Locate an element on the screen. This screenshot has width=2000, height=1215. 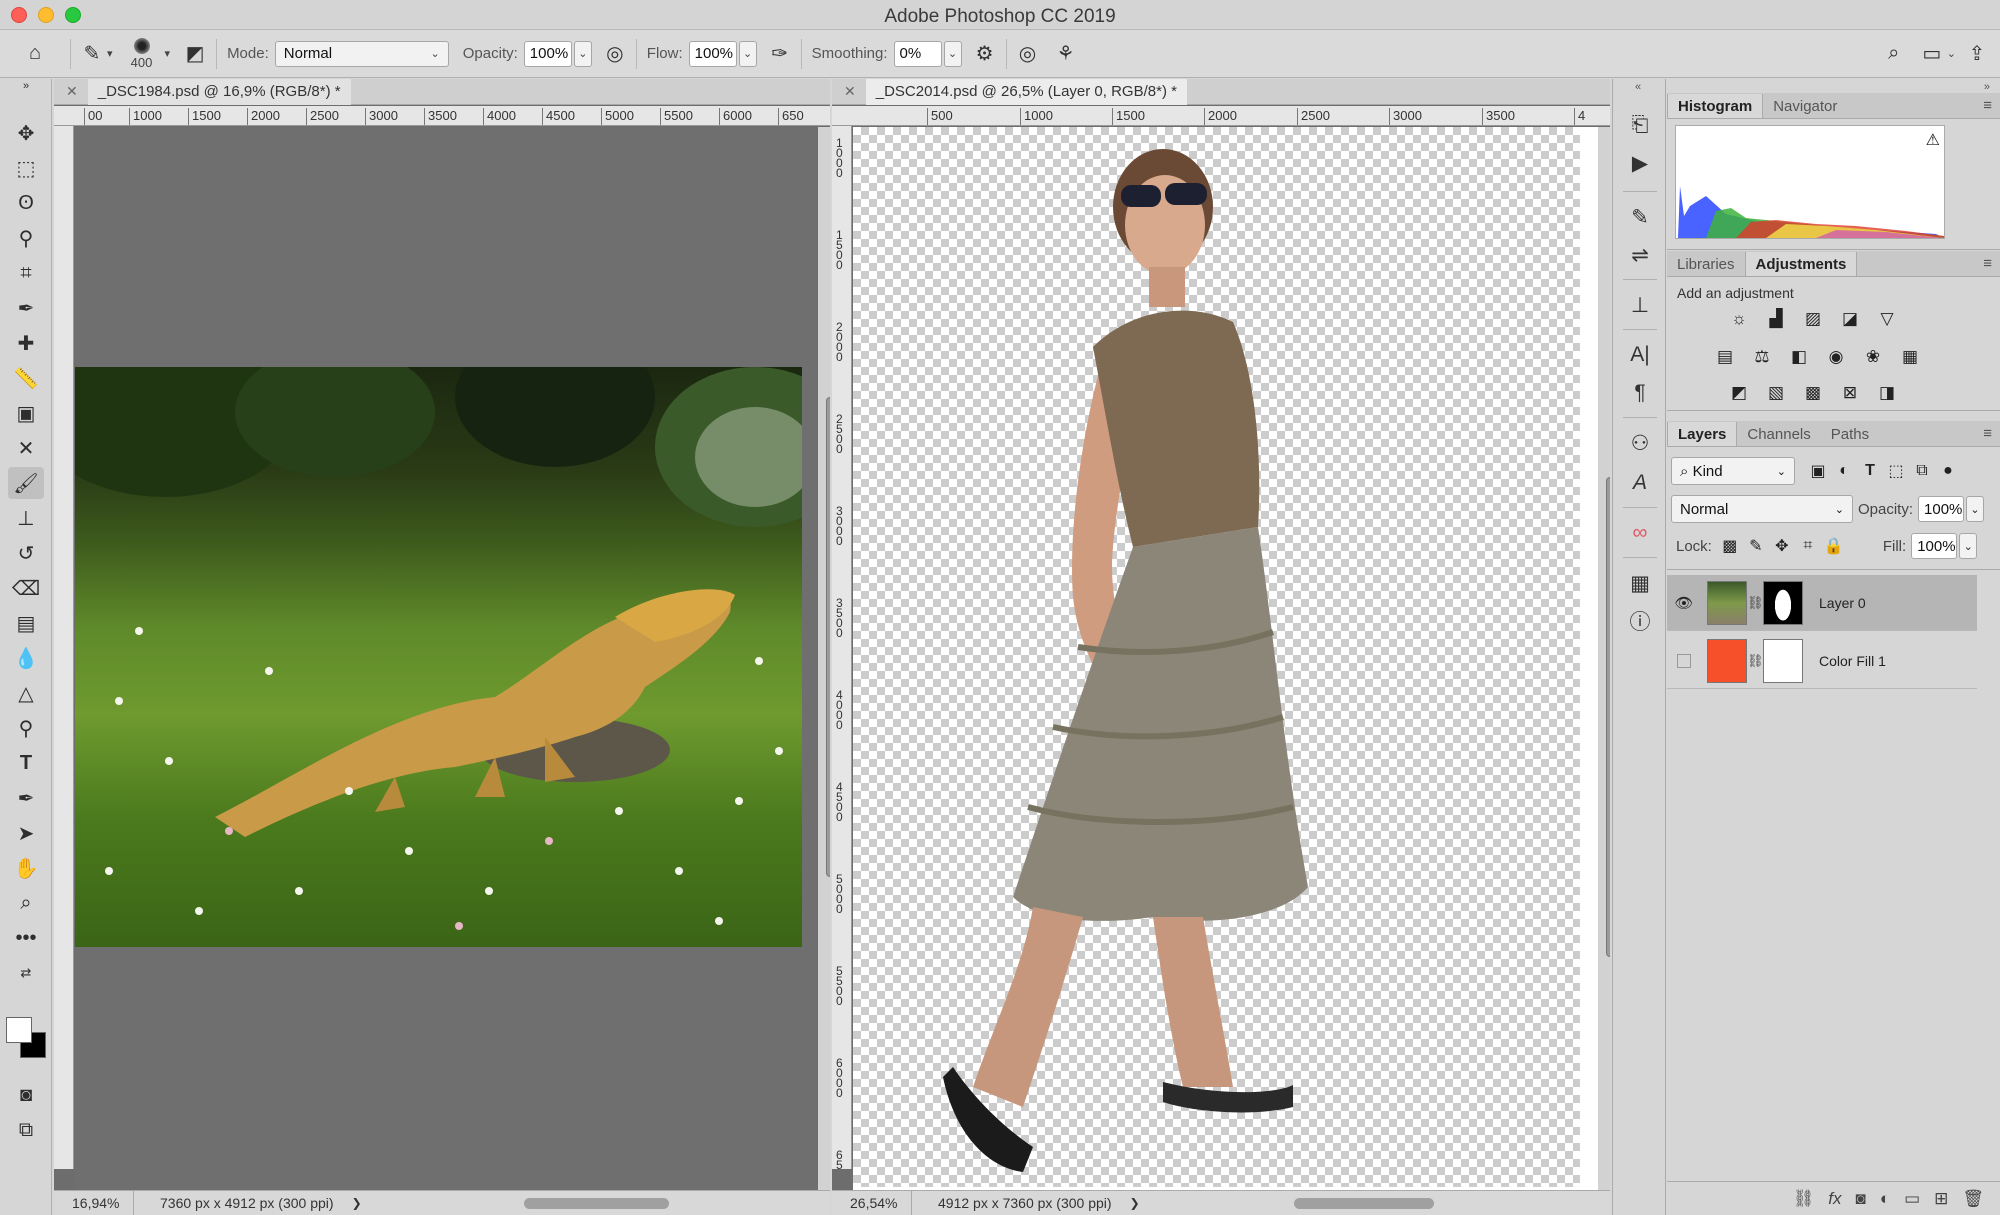
tab-adjustments: Adjustments is located at coordinates (1801, 264).